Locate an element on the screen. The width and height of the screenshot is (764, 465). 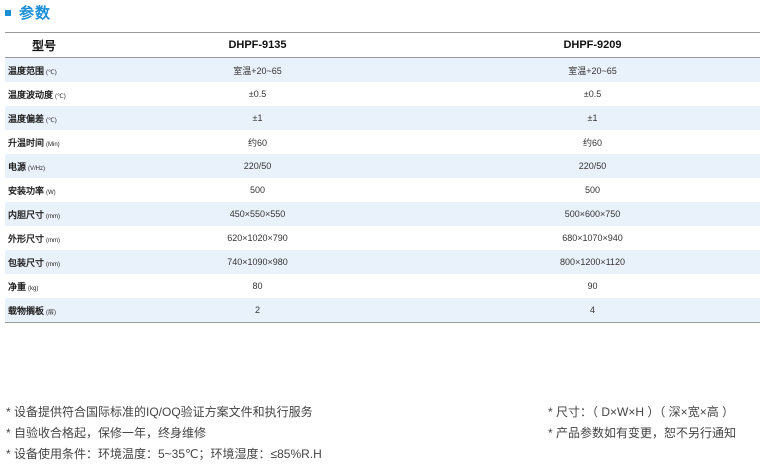
row-value-2: 800×1200×1120 is located at coordinates (592, 262).